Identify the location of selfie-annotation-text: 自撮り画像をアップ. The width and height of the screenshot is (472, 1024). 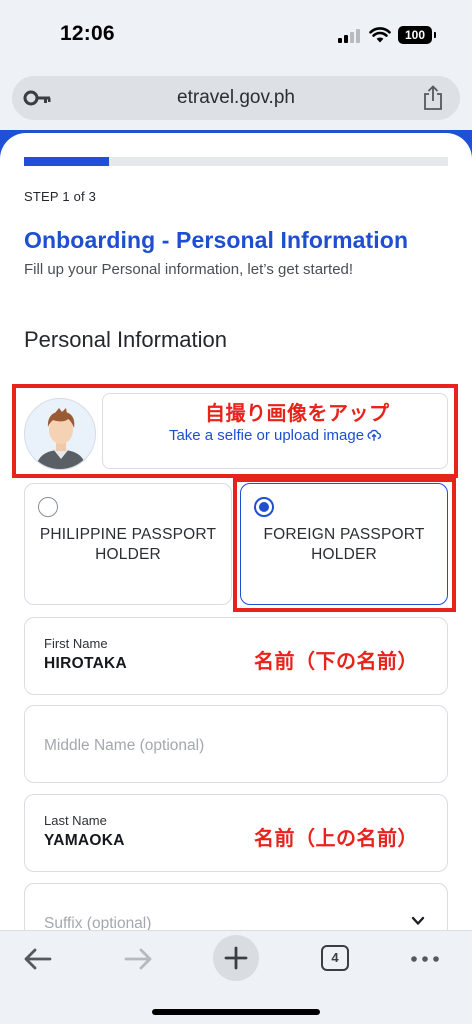
(297, 414).